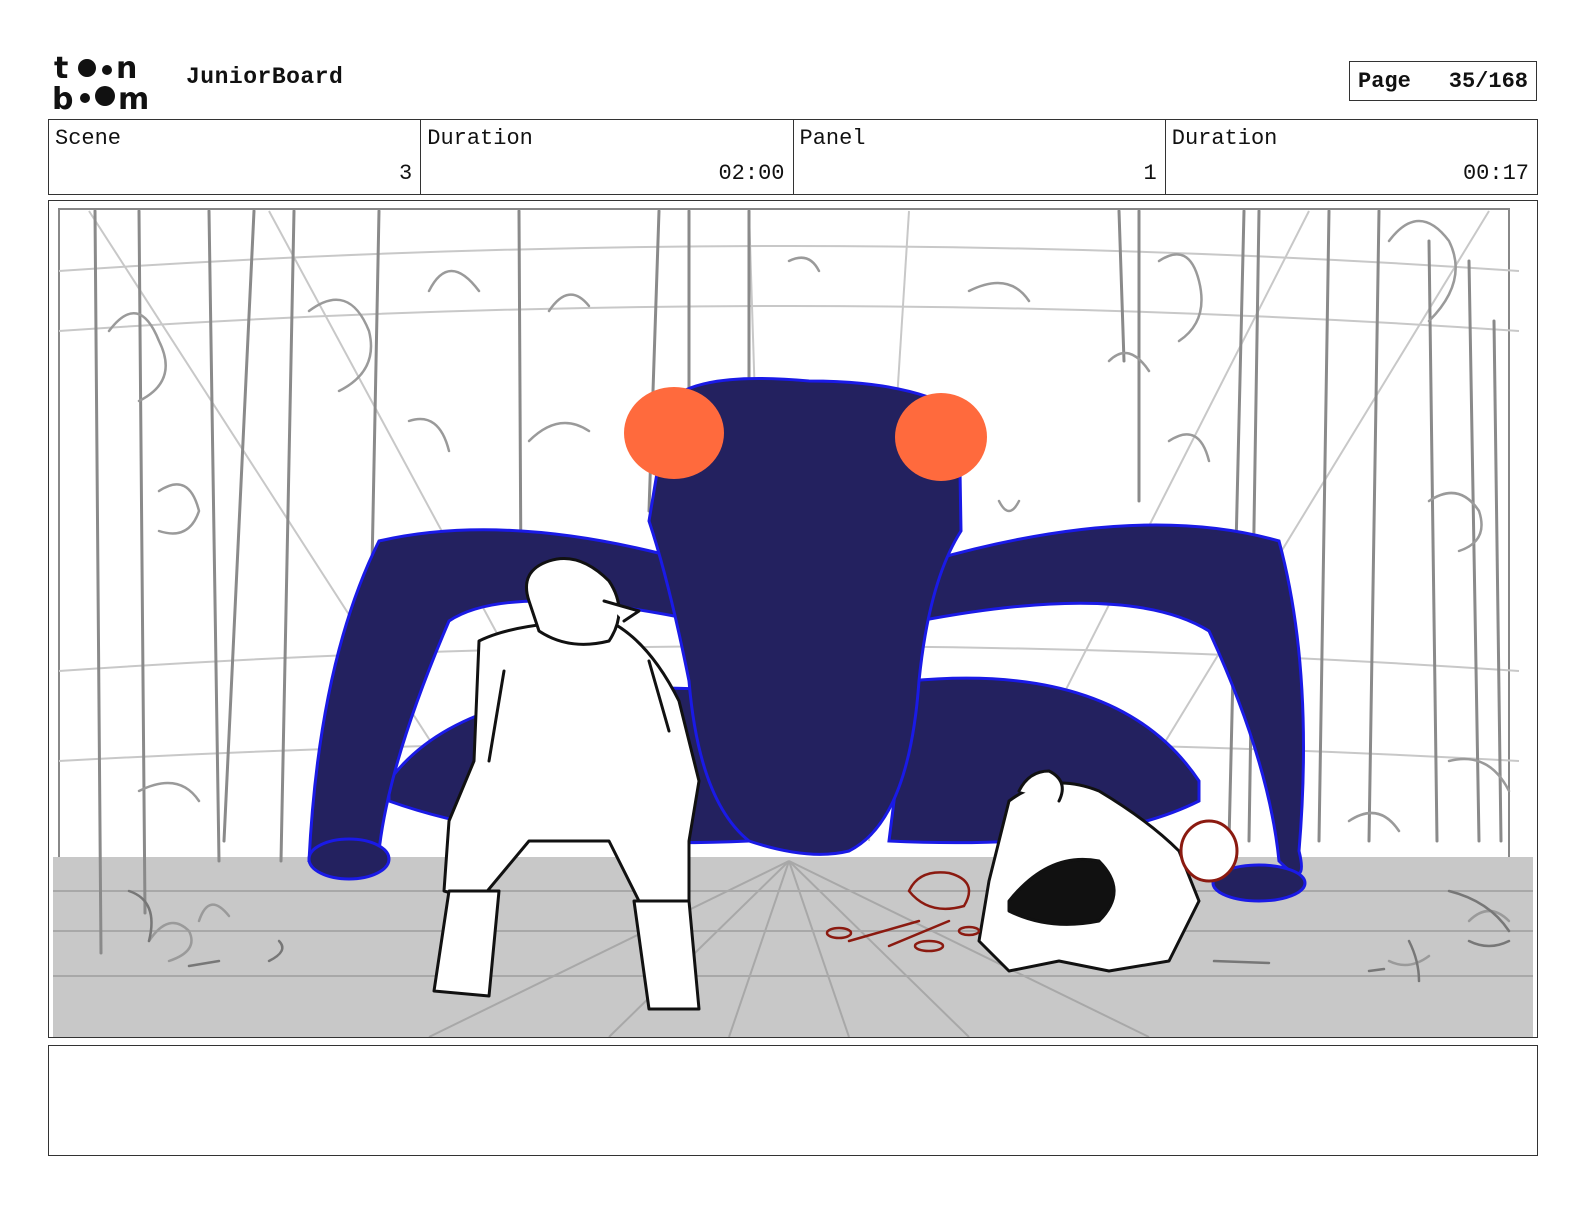  I want to click on panel-duration-label: Duration, so click(1224, 138).